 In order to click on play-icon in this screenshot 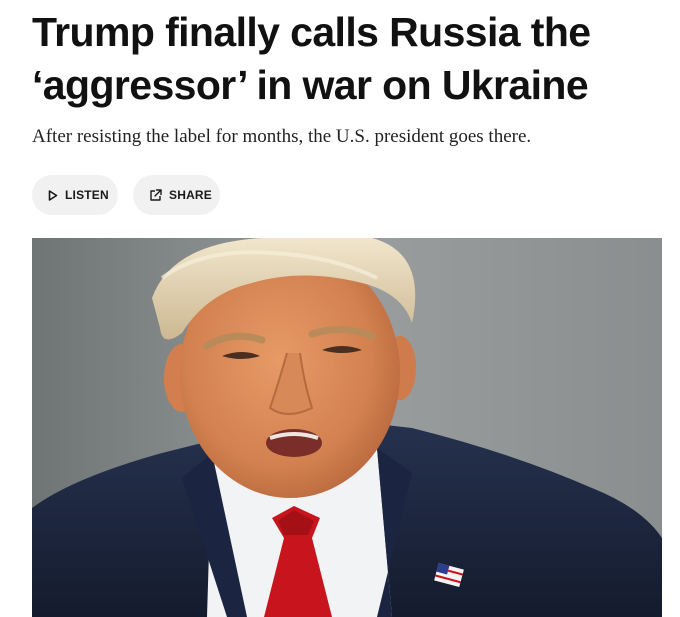, I will do `click(53, 195)`.